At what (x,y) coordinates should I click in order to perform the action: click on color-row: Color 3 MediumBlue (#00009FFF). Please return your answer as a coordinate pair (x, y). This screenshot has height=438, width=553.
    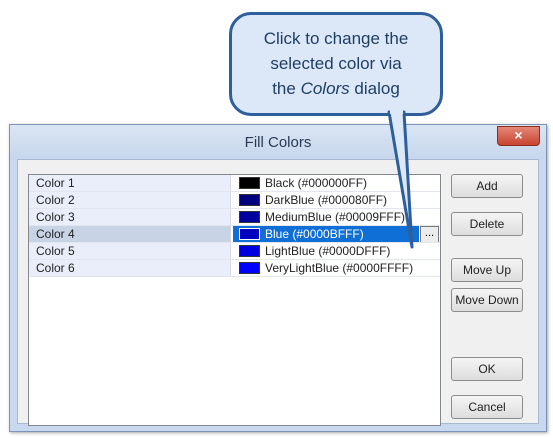
    Looking at the image, I should click on (234, 217).